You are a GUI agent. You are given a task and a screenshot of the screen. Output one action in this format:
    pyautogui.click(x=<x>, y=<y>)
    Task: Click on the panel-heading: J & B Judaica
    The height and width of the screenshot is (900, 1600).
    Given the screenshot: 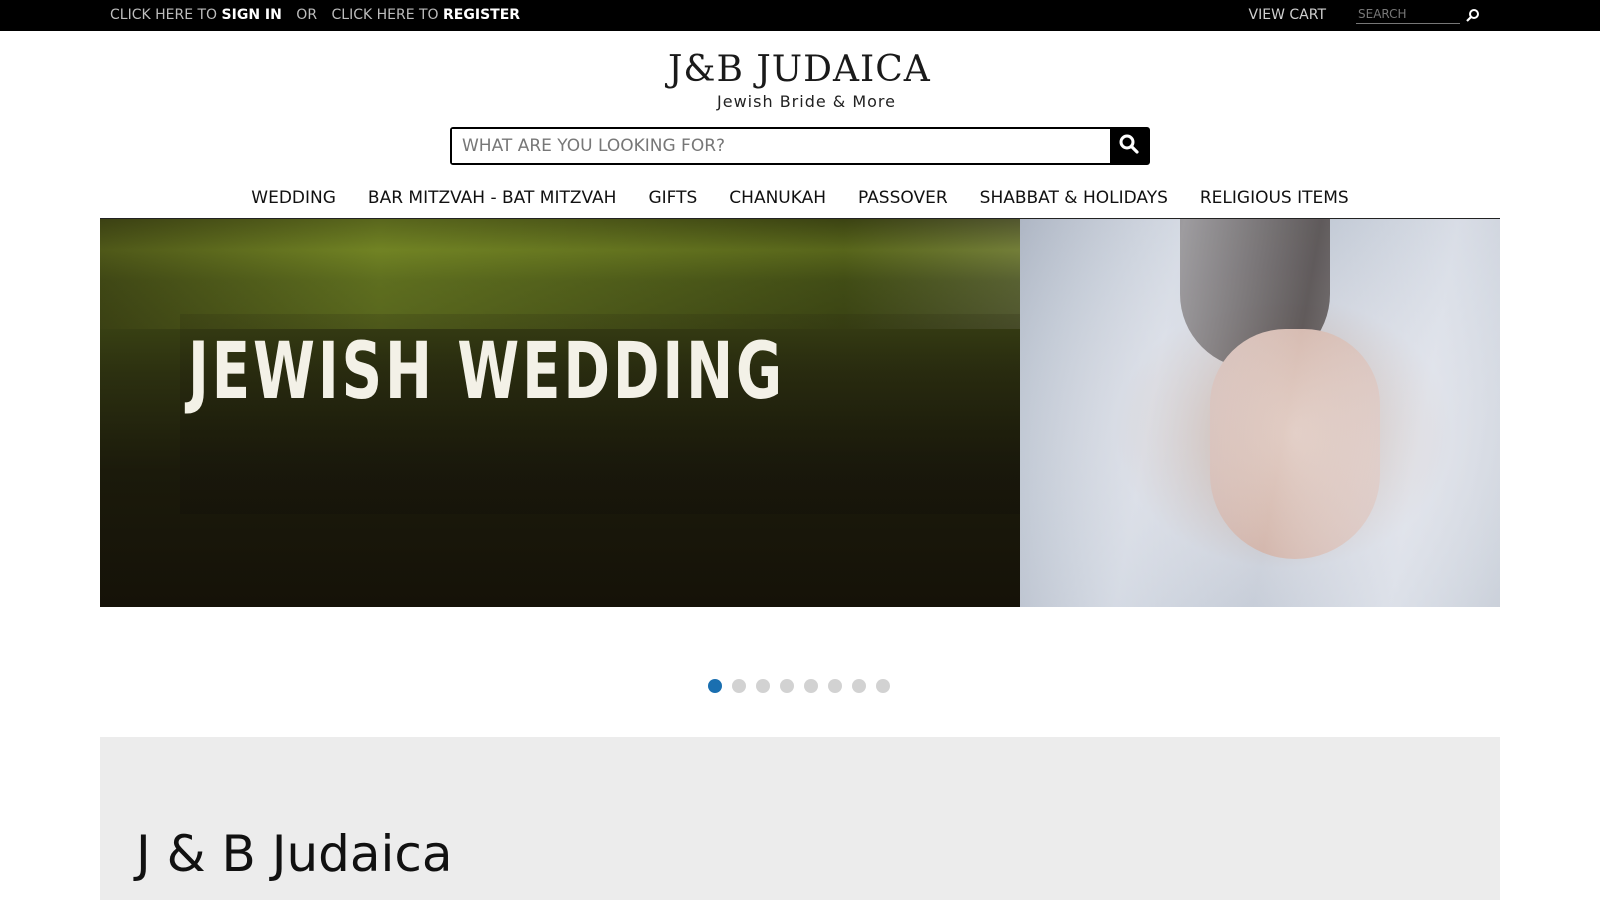 What is the action you would take?
    pyautogui.click(x=294, y=854)
    